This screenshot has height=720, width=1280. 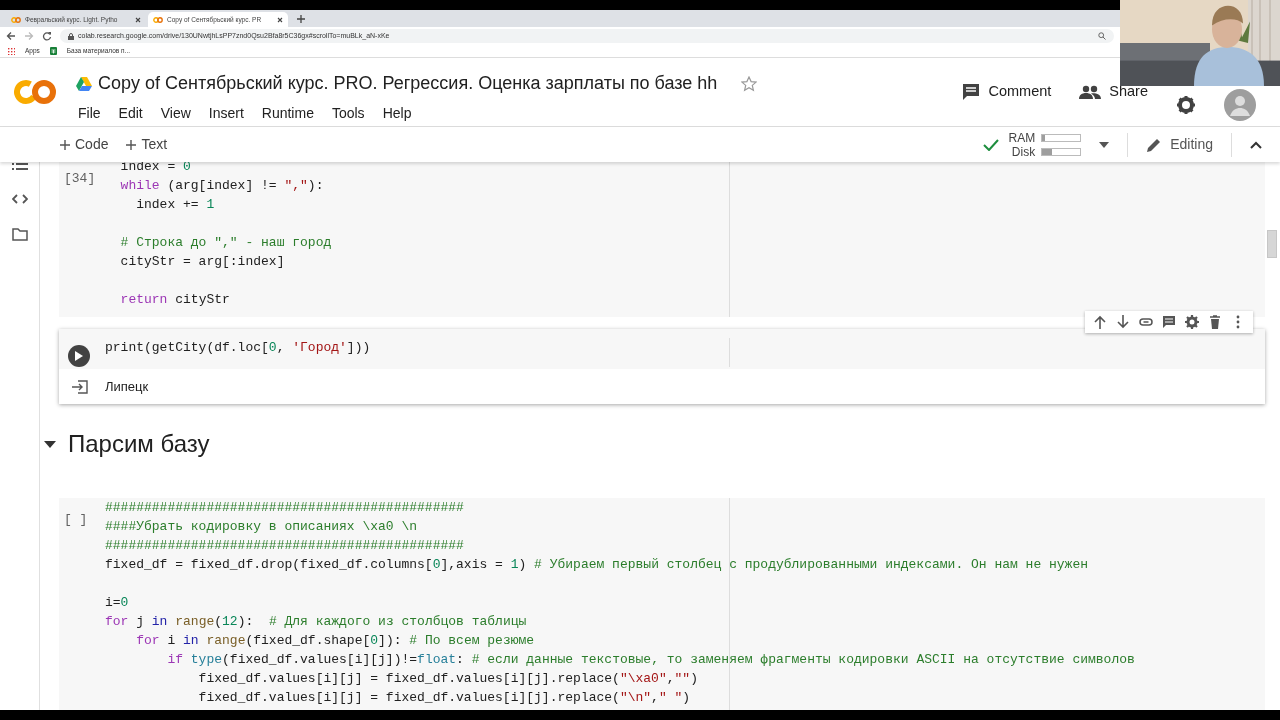 I want to click on trash-icon, so click(x=1215, y=322).